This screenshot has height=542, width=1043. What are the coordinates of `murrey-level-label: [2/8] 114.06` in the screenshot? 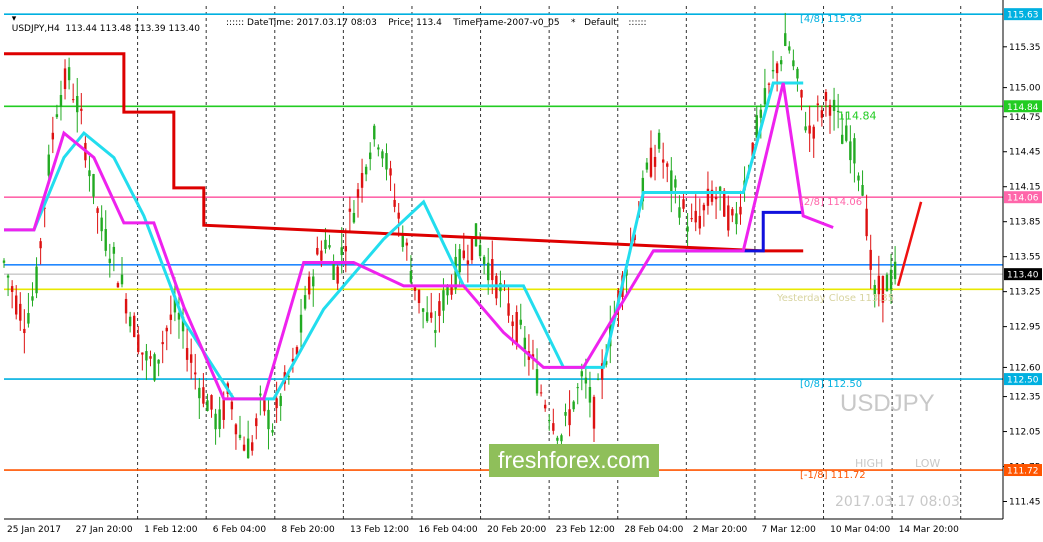 It's located at (831, 202).